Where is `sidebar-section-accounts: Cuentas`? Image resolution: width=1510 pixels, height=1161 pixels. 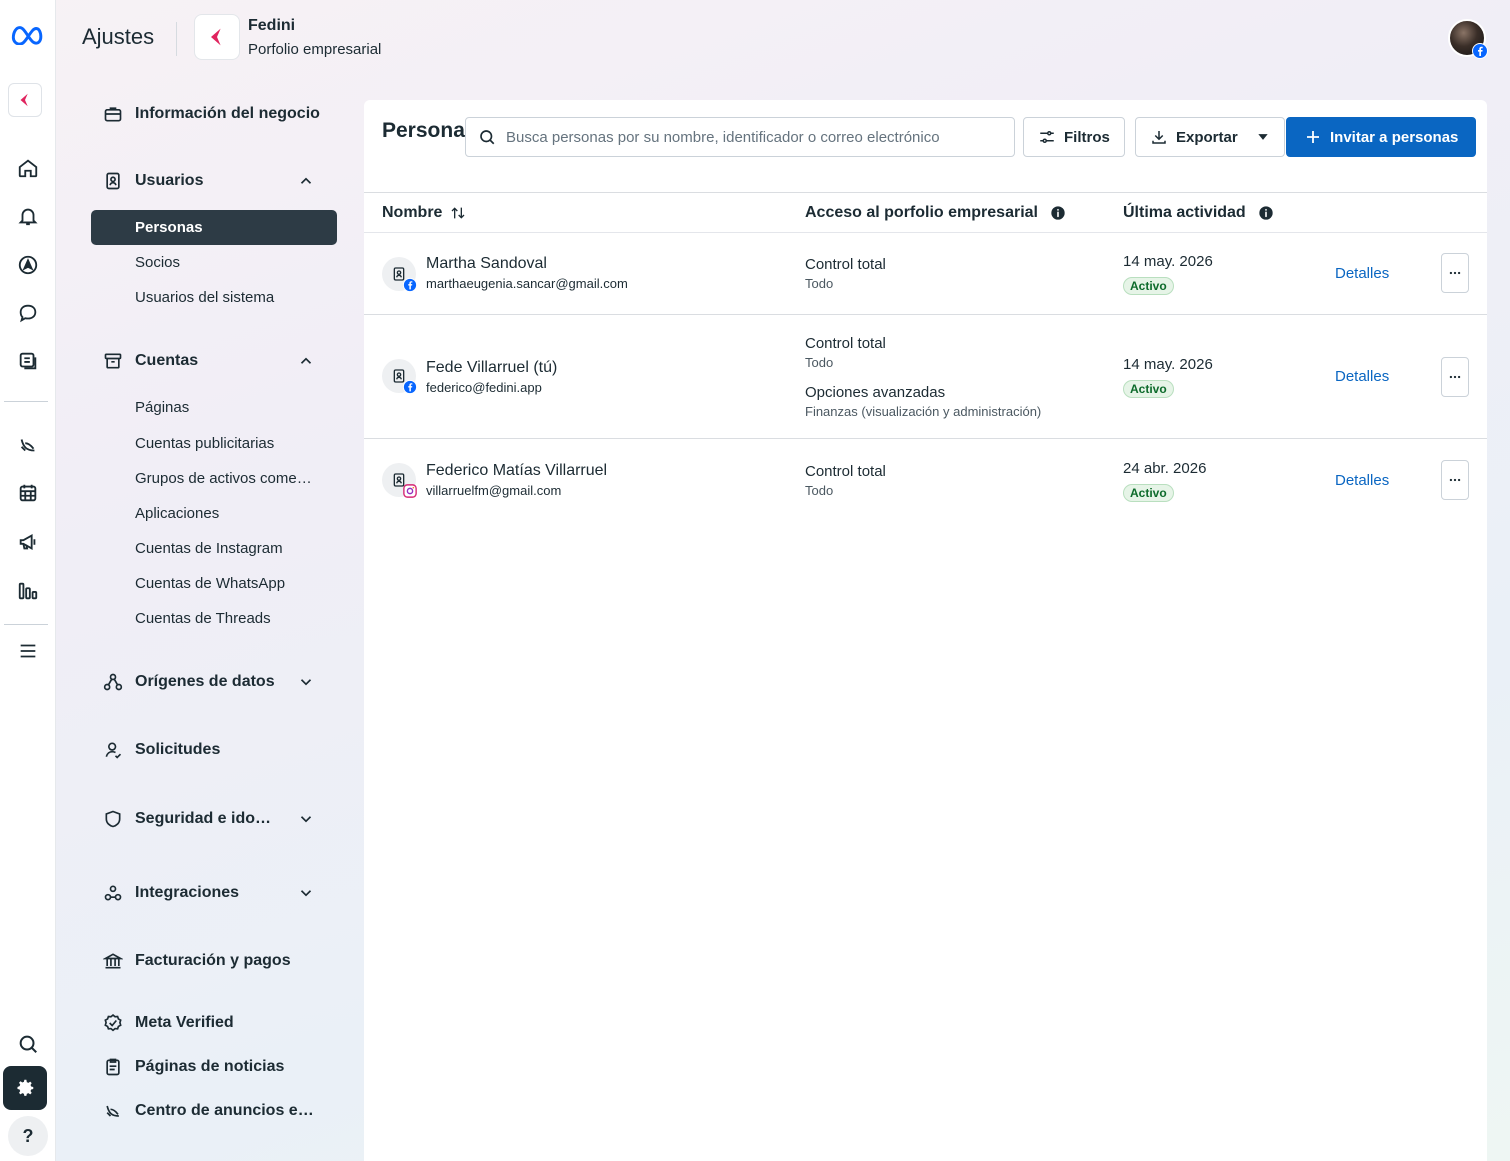
sidebar-section-accounts: Cuentas is located at coordinates (213, 361).